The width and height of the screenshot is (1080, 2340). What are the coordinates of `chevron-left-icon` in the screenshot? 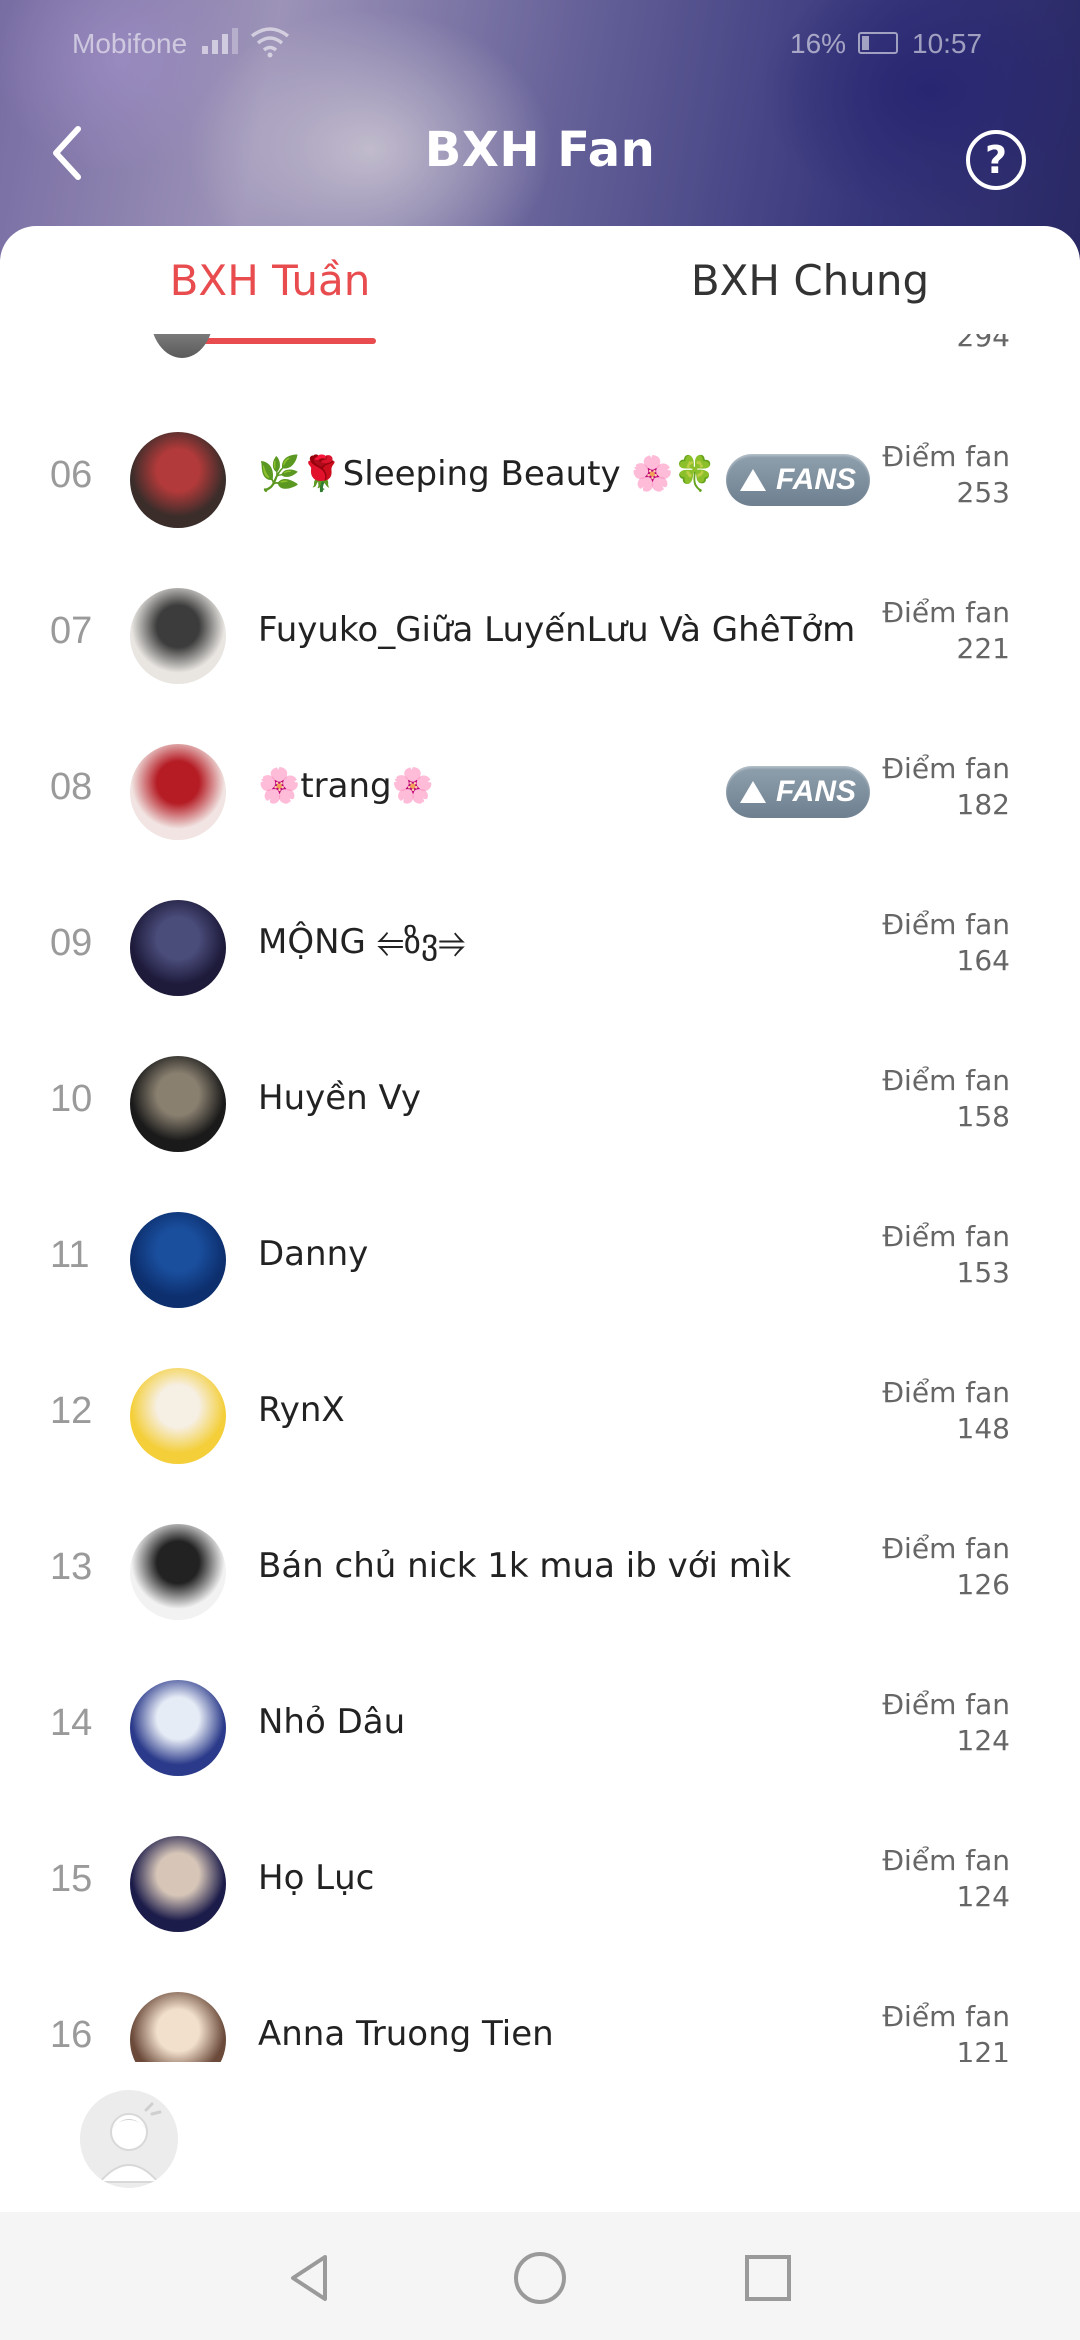 It's located at (67, 153).